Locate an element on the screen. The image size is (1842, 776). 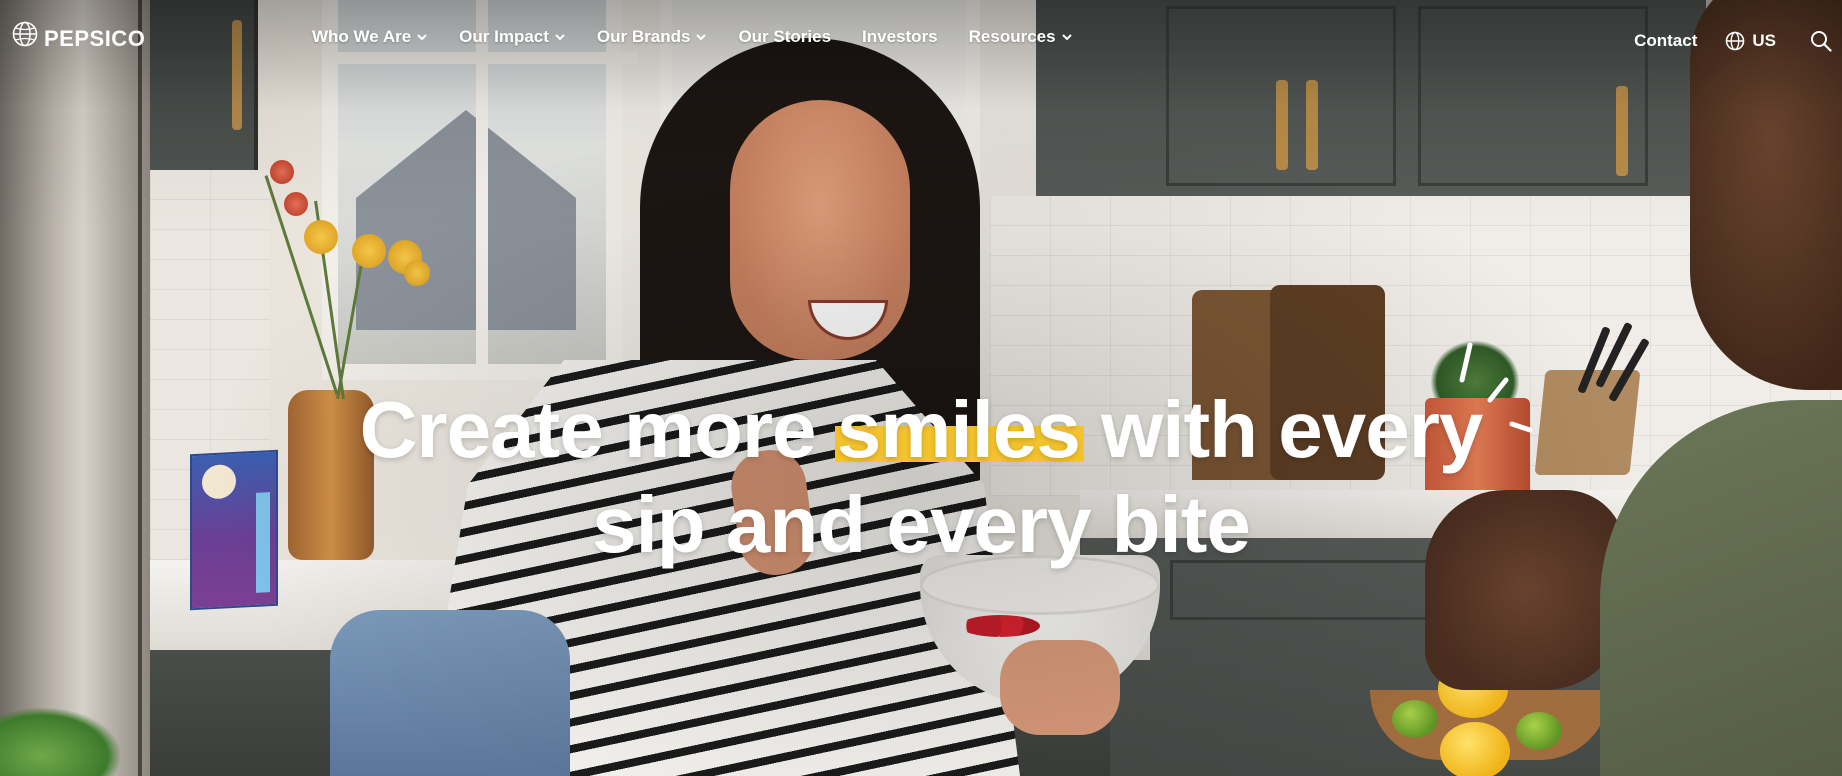
nav-item-label: Investors is located at coordinates (900, 36).